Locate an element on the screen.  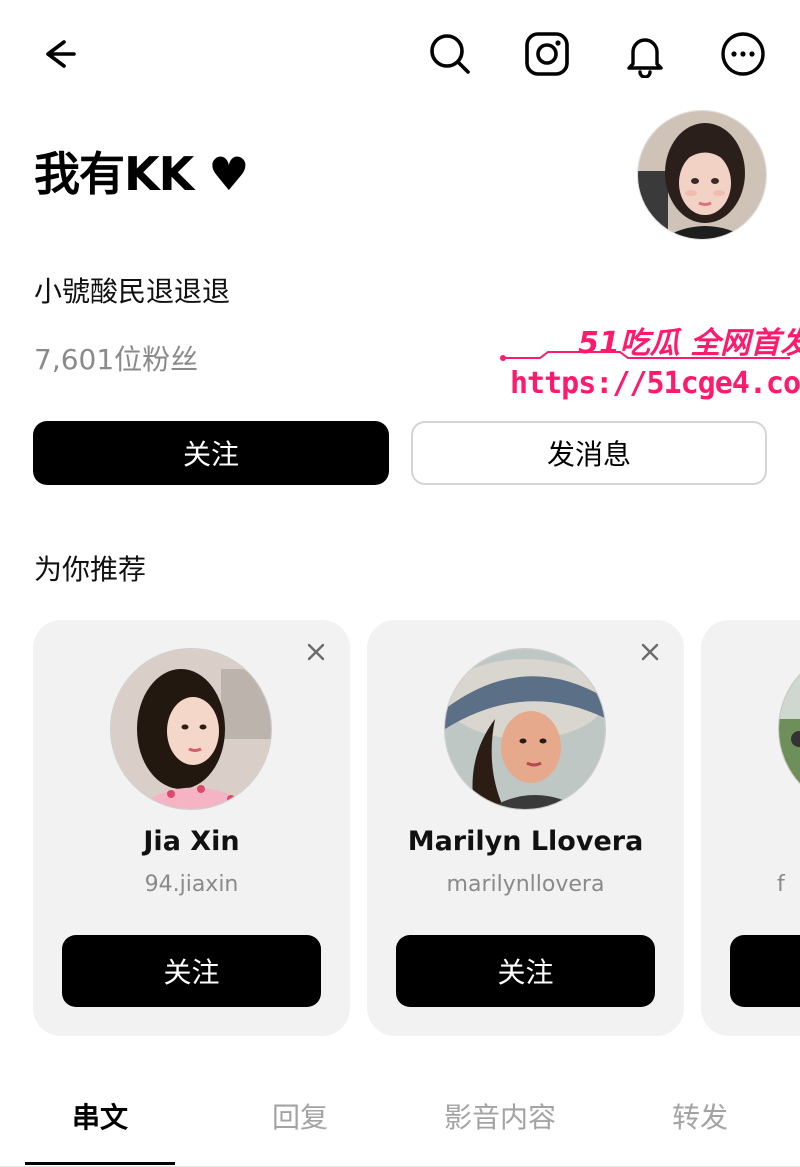
follow-button: 关注 is located at coordinates (211, 453).